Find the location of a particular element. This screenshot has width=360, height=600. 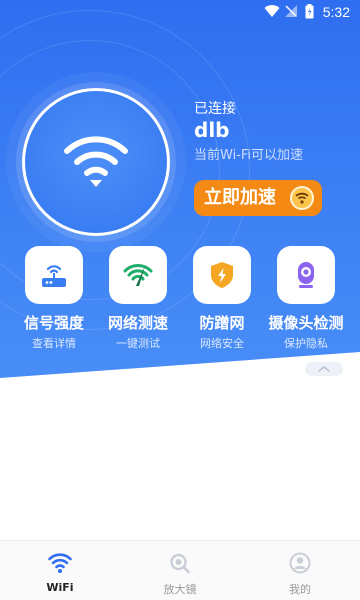

connection-hint: 当前Wi-Fi可以加速 is located at coordinates (249, 155).